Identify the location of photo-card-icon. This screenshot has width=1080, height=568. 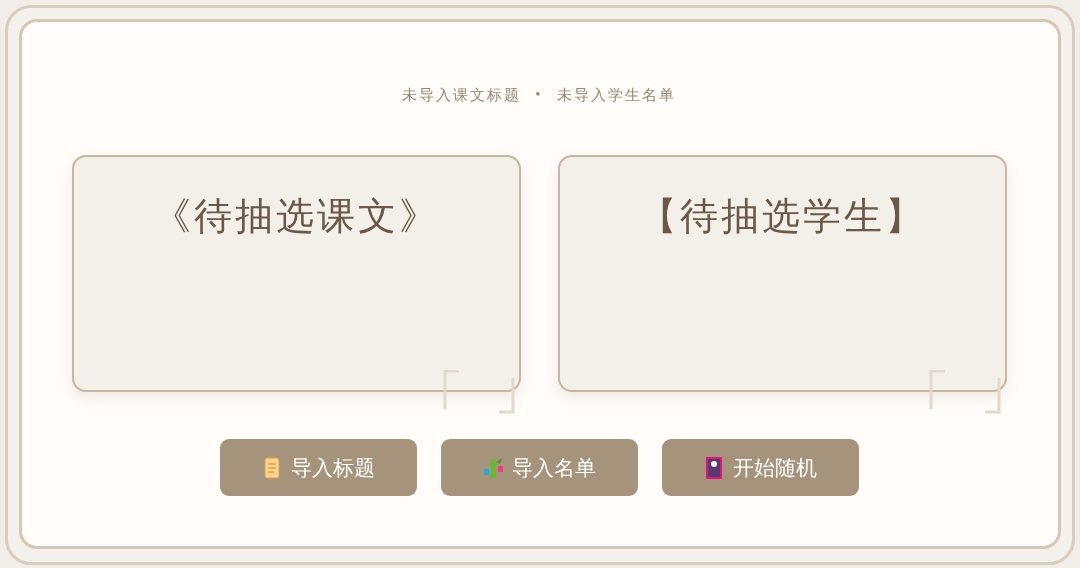
(714, 467).